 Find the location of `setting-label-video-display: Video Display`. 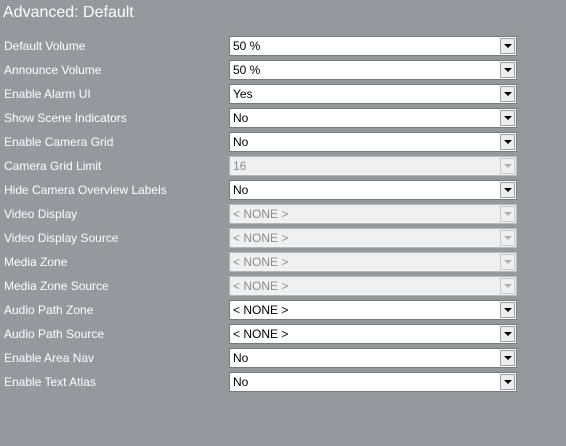

setting-label-video-display: Video Display is located at coordinates (41, 214).